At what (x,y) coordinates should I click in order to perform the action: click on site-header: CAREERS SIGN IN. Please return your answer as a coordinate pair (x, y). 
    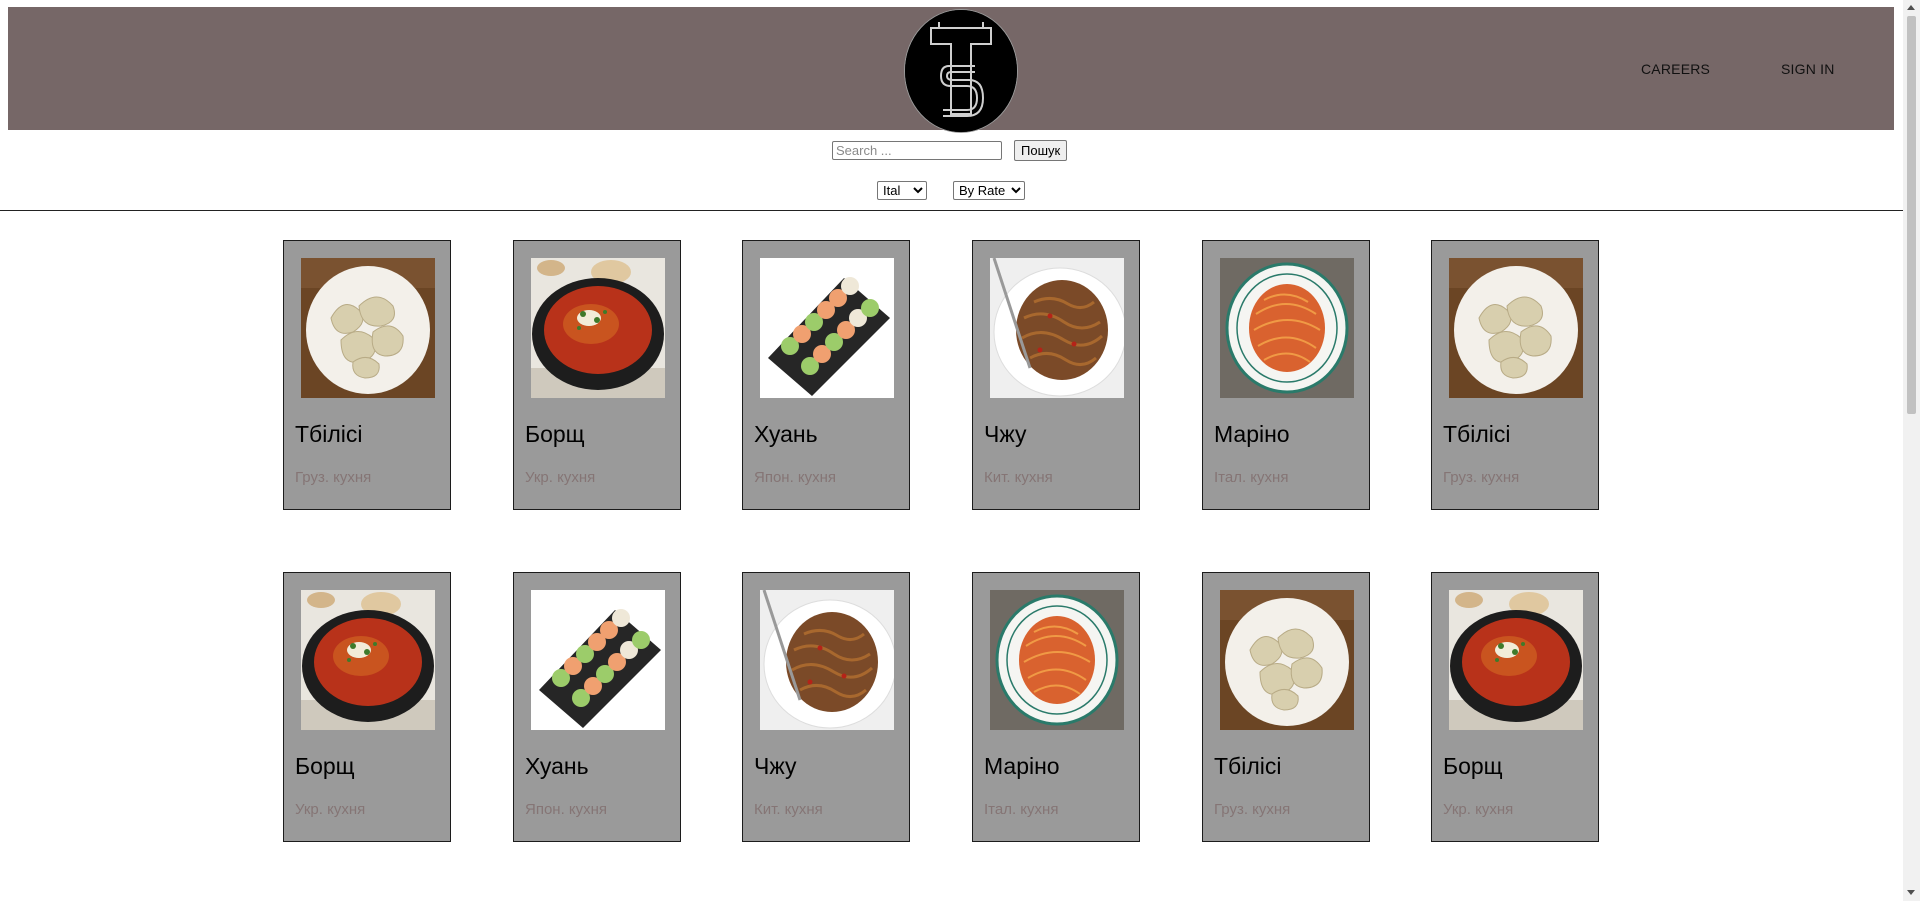
    Looking at the image, I should click on (951, 70).